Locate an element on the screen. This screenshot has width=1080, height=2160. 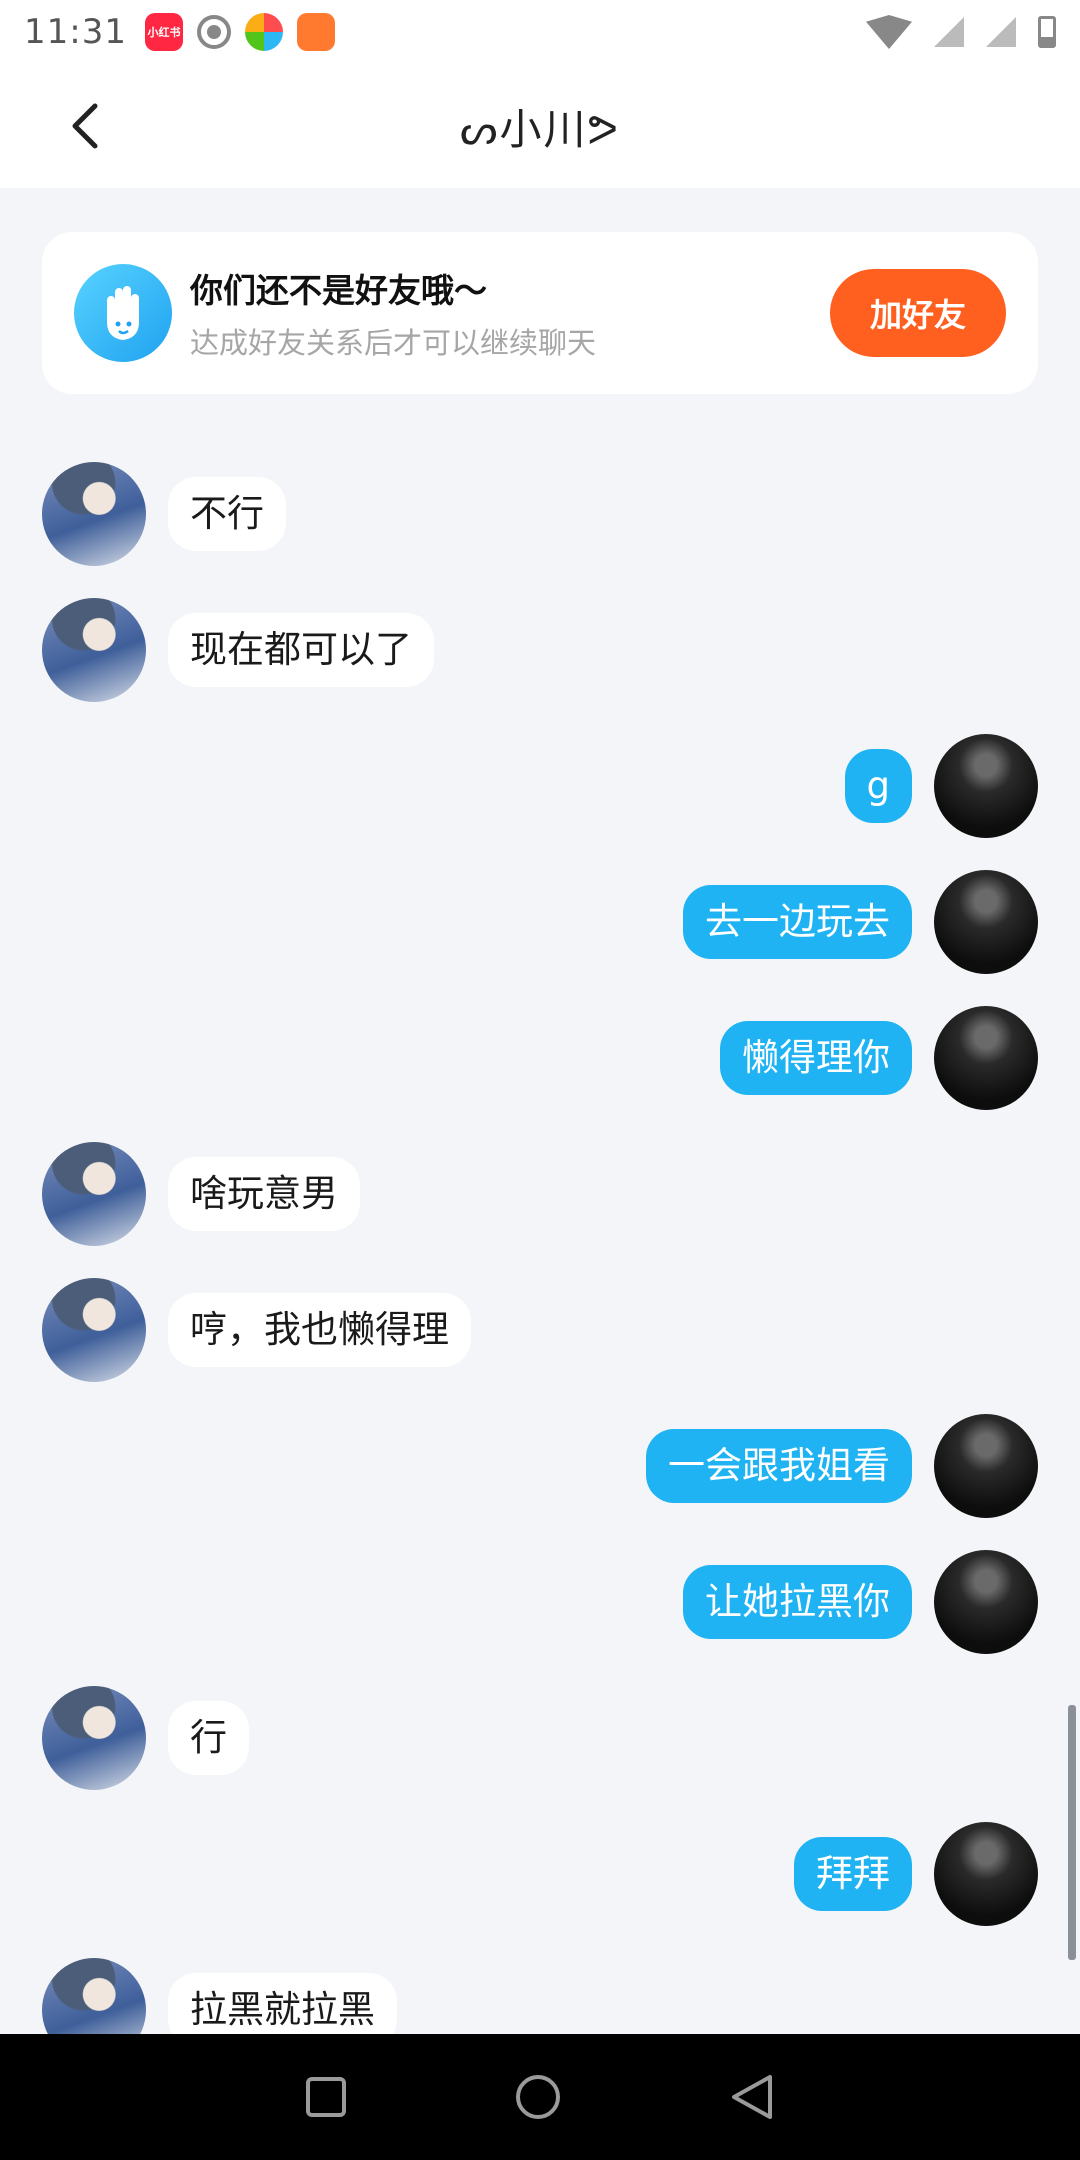
chat-header: ᔕ小川ᕗ is located at coordinates (540, 126).